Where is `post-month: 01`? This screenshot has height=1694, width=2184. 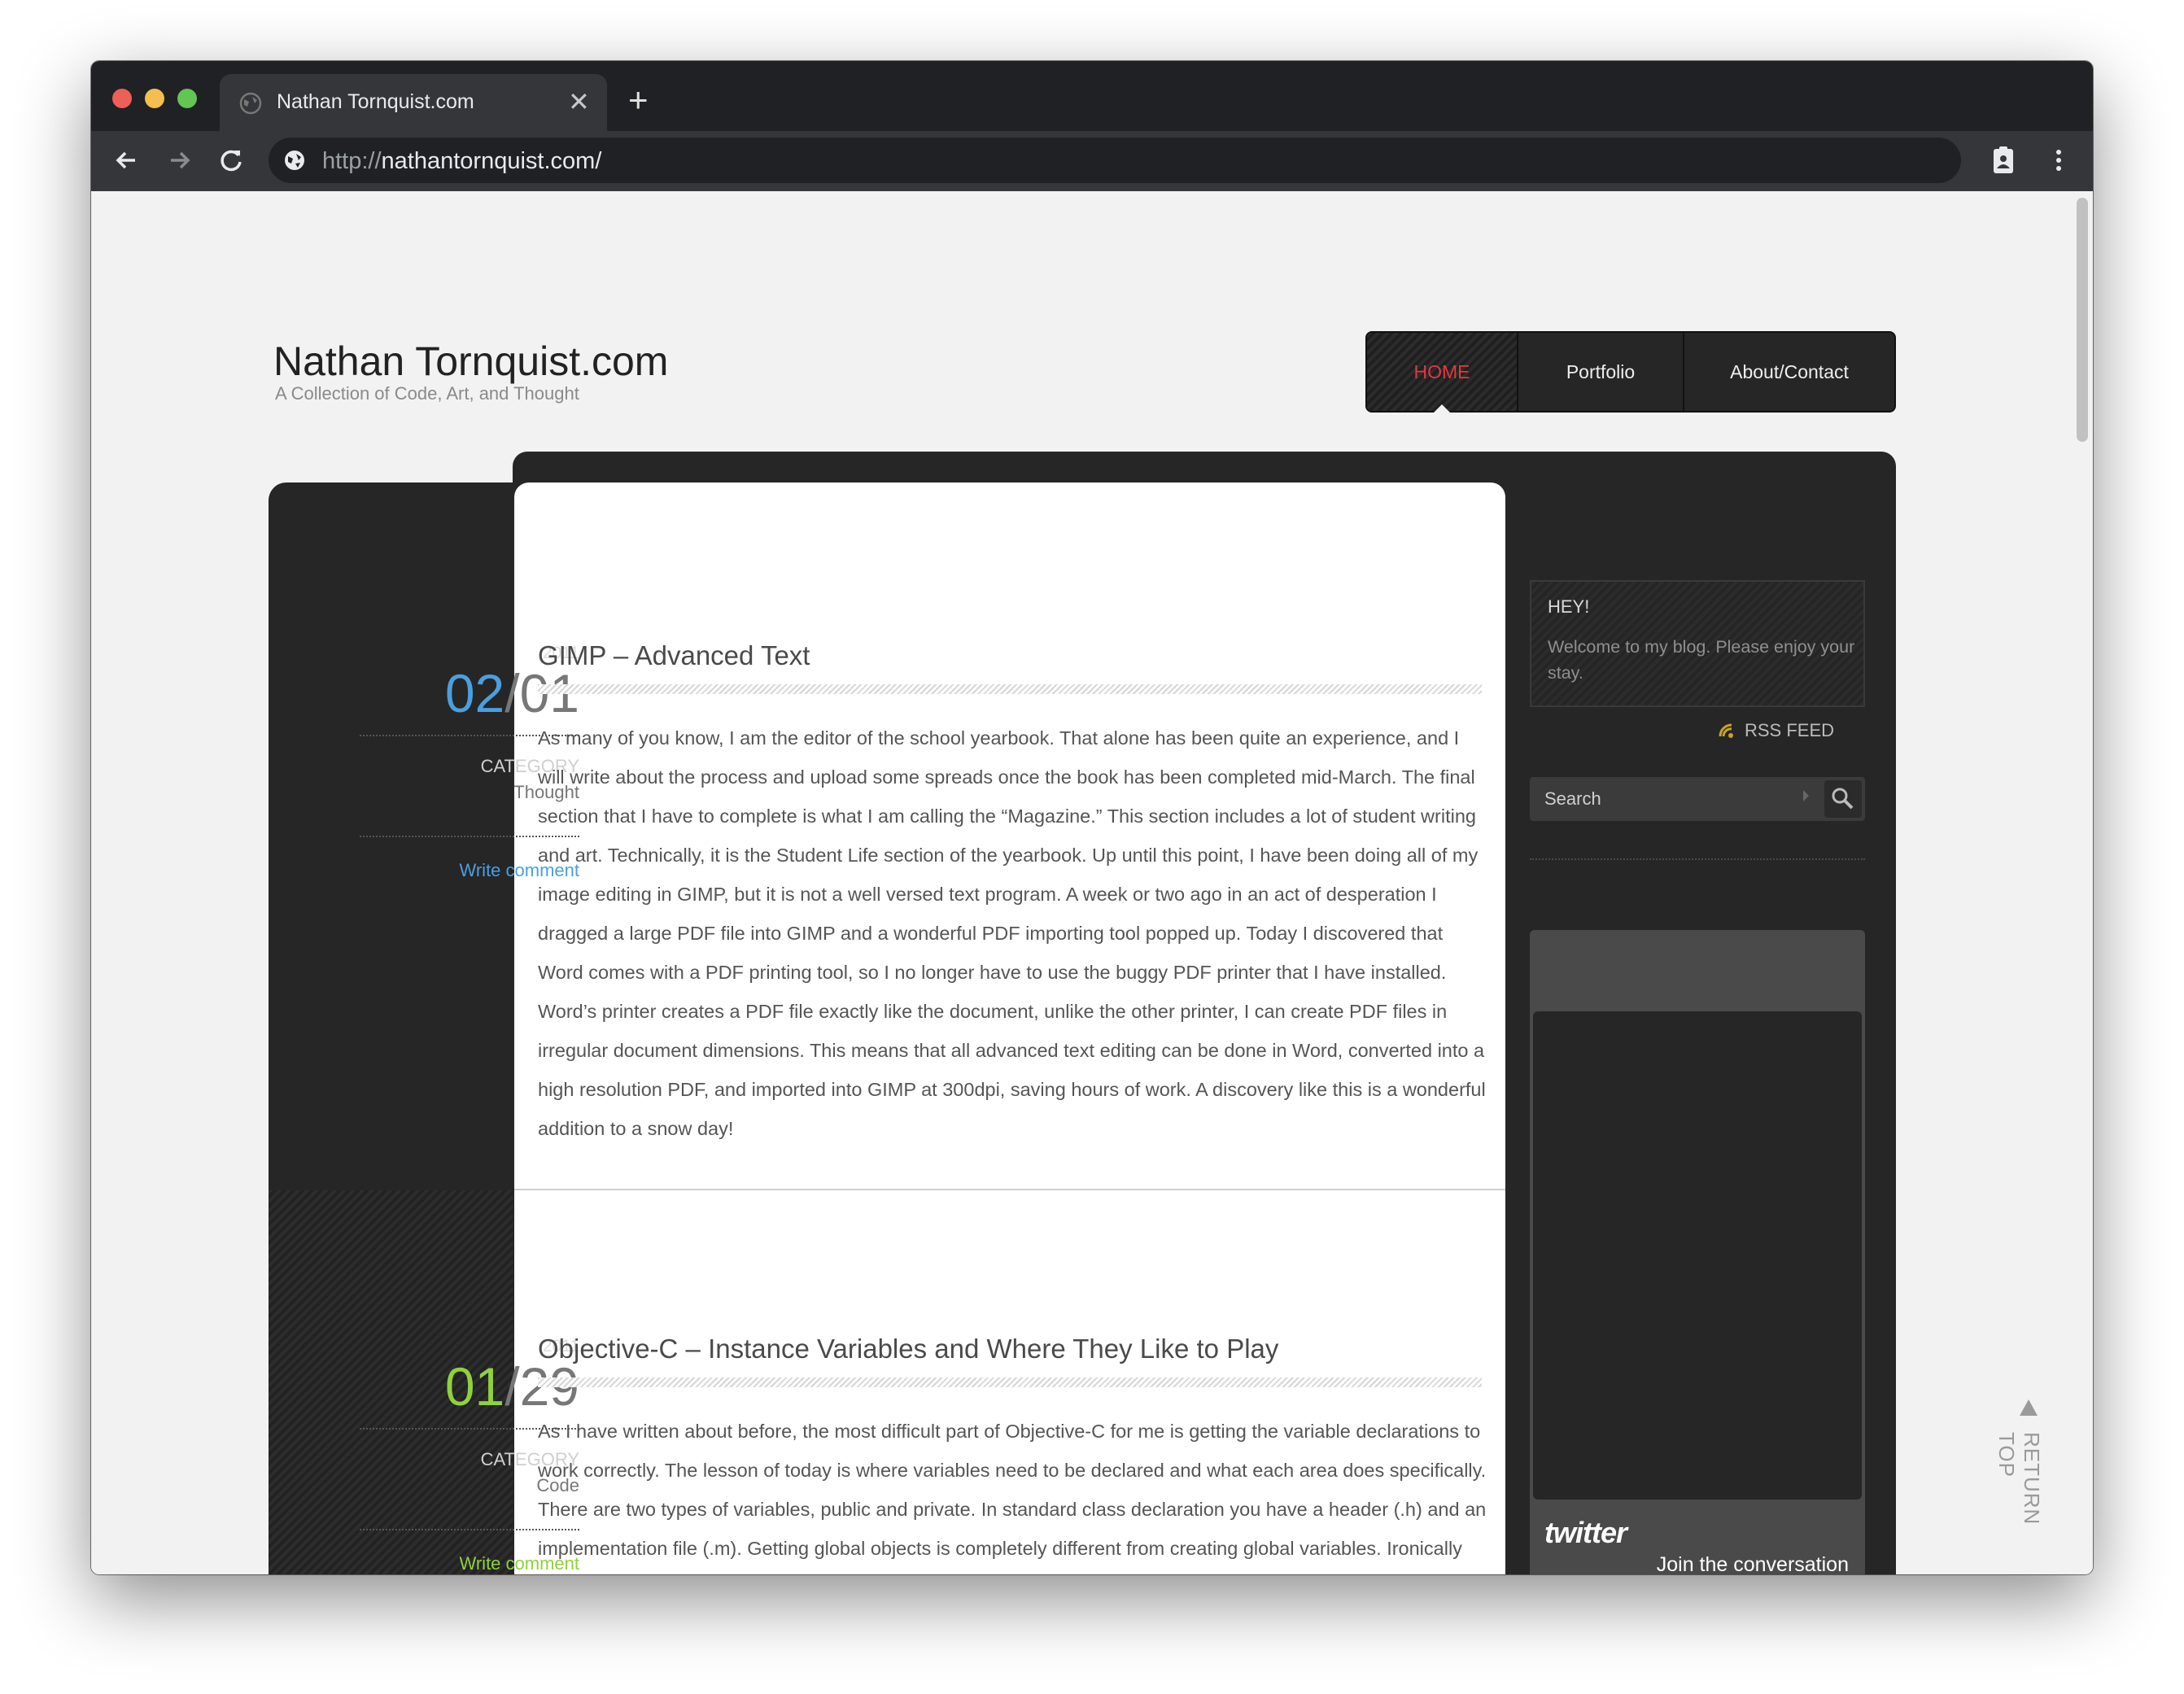 post-month: 01 is located at coordinates (475, 1386).